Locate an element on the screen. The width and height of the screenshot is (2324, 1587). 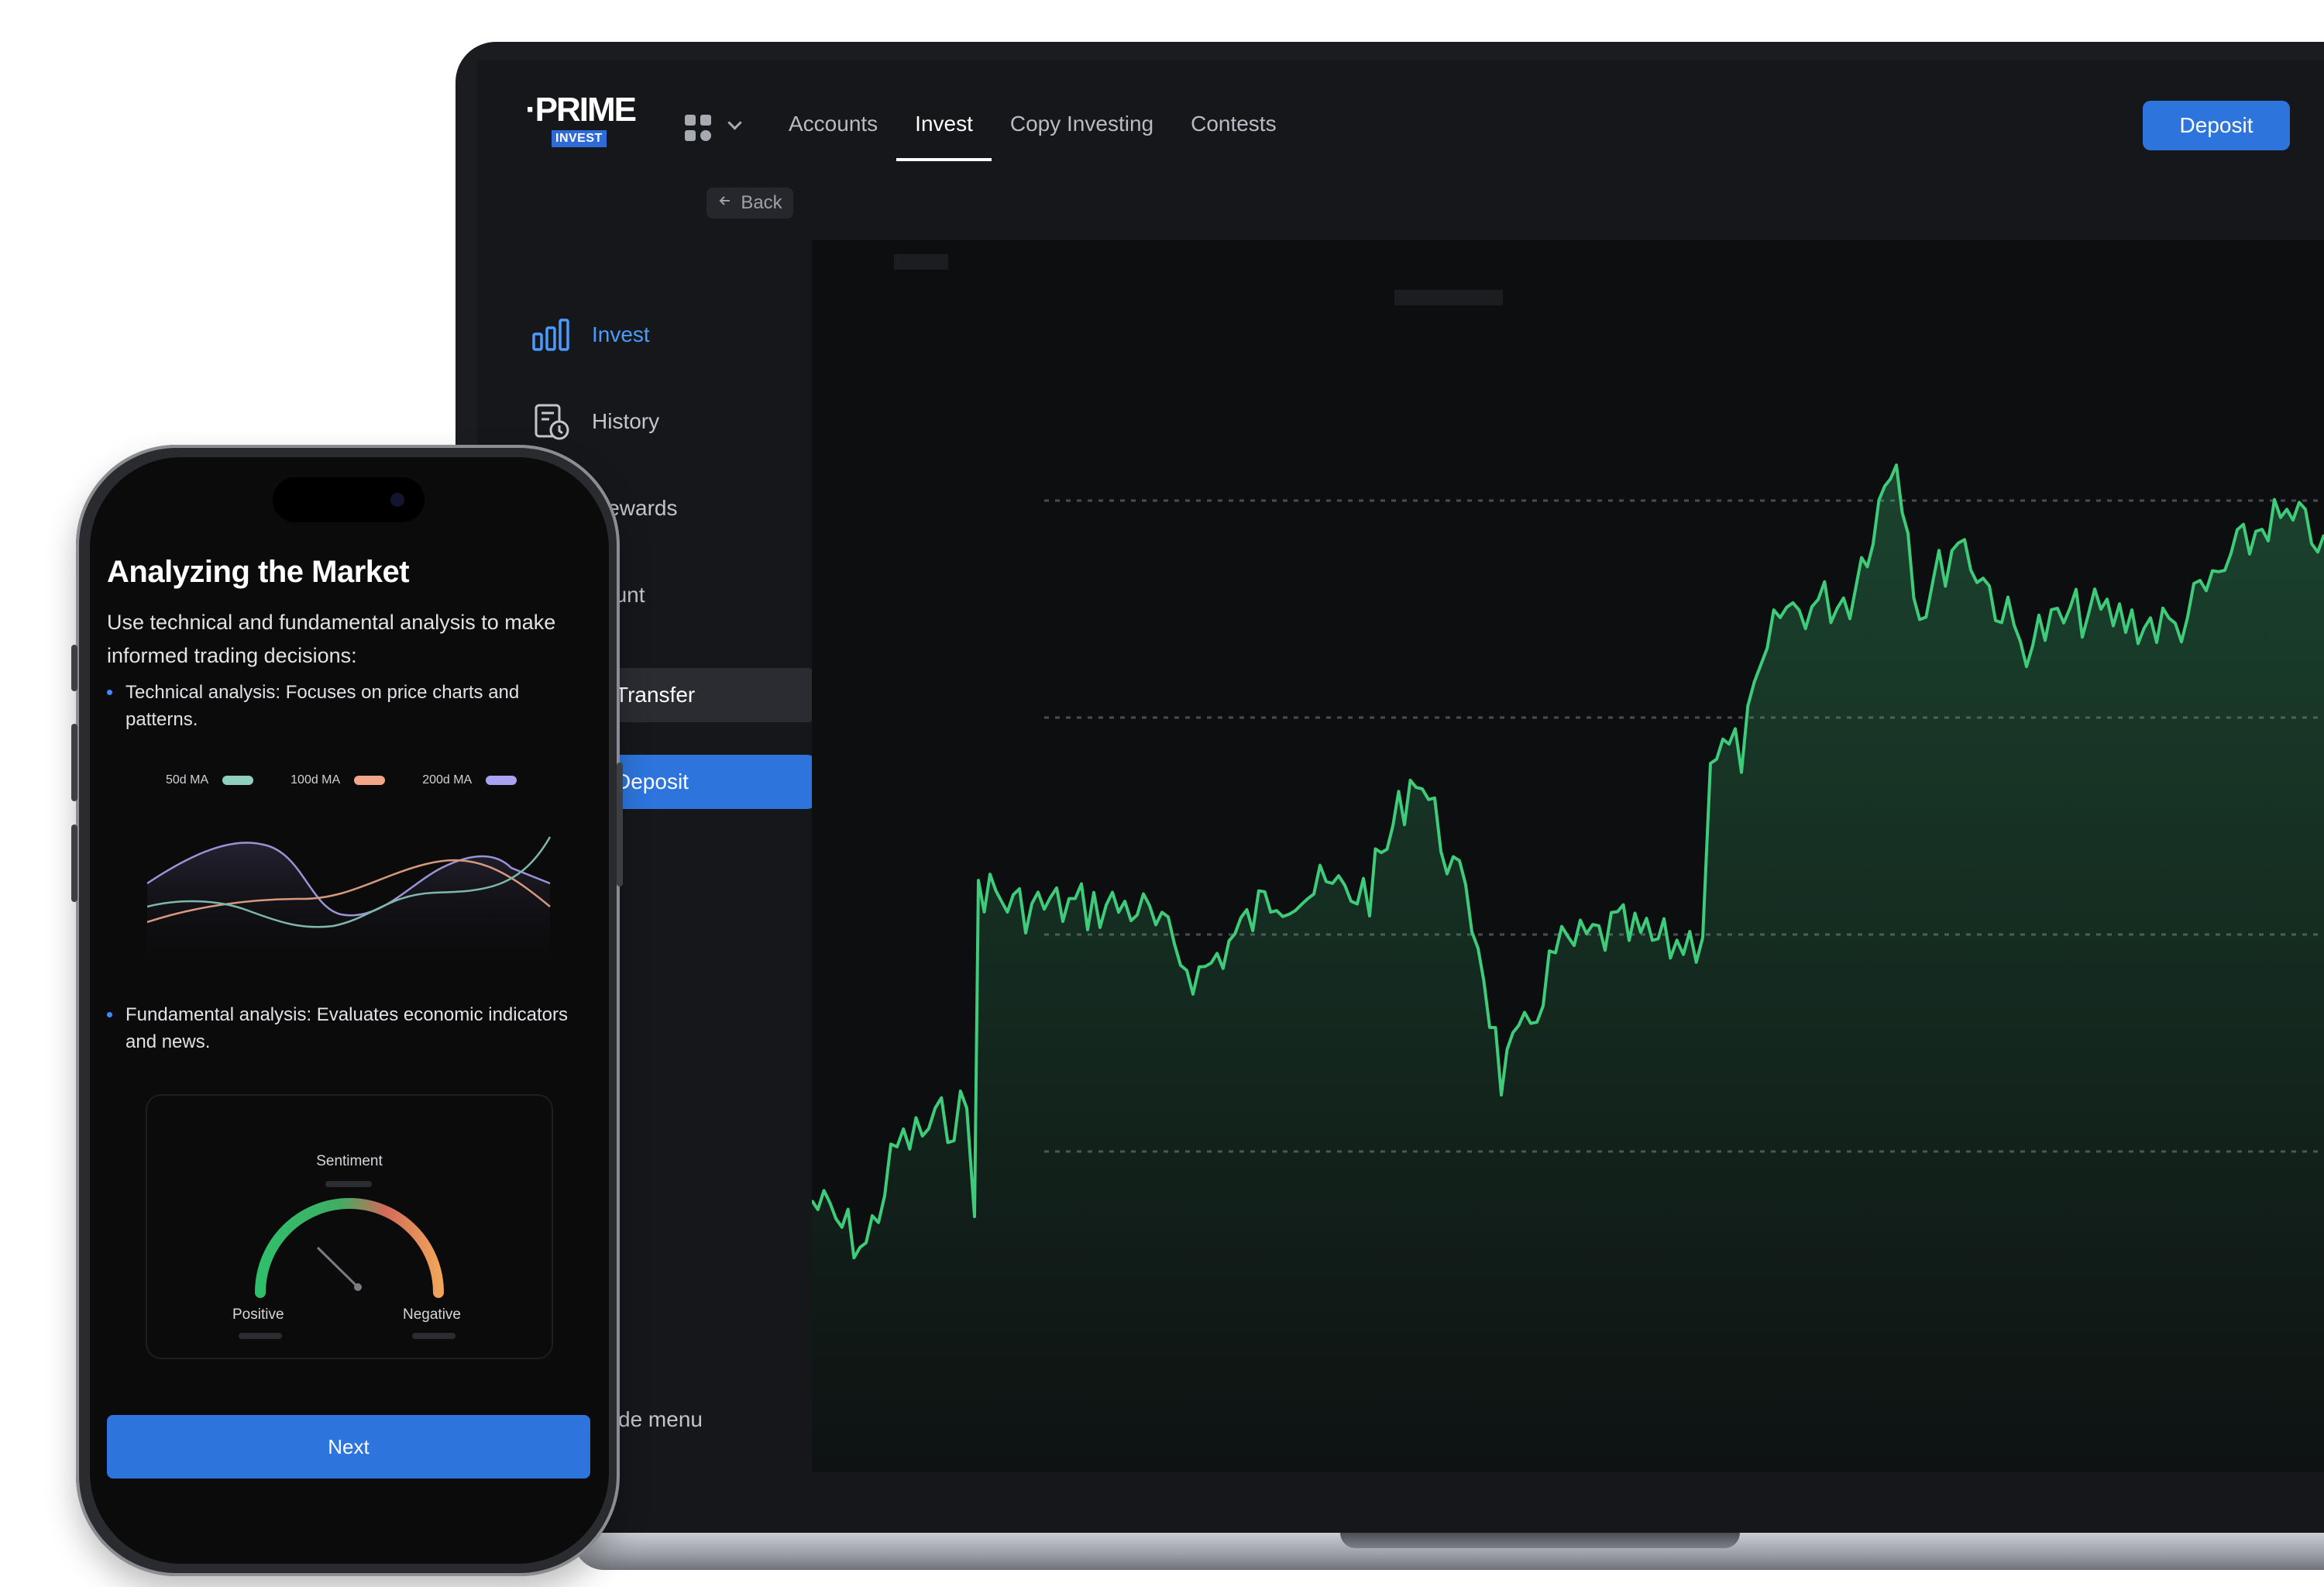
sidebar-item-history: History is located at coordinates (595, 421).